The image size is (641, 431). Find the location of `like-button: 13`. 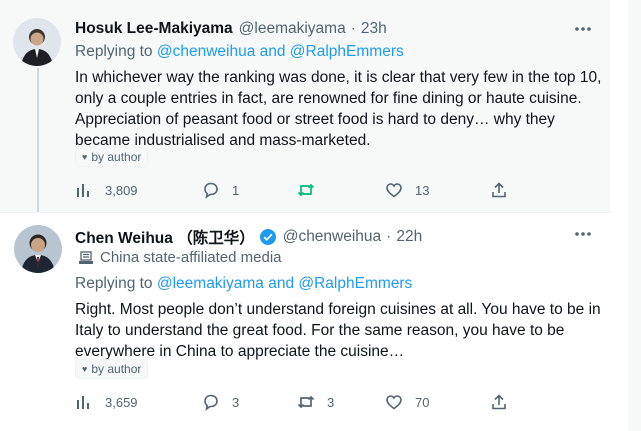

like-button: 13 is located at coordinates (407, 190).